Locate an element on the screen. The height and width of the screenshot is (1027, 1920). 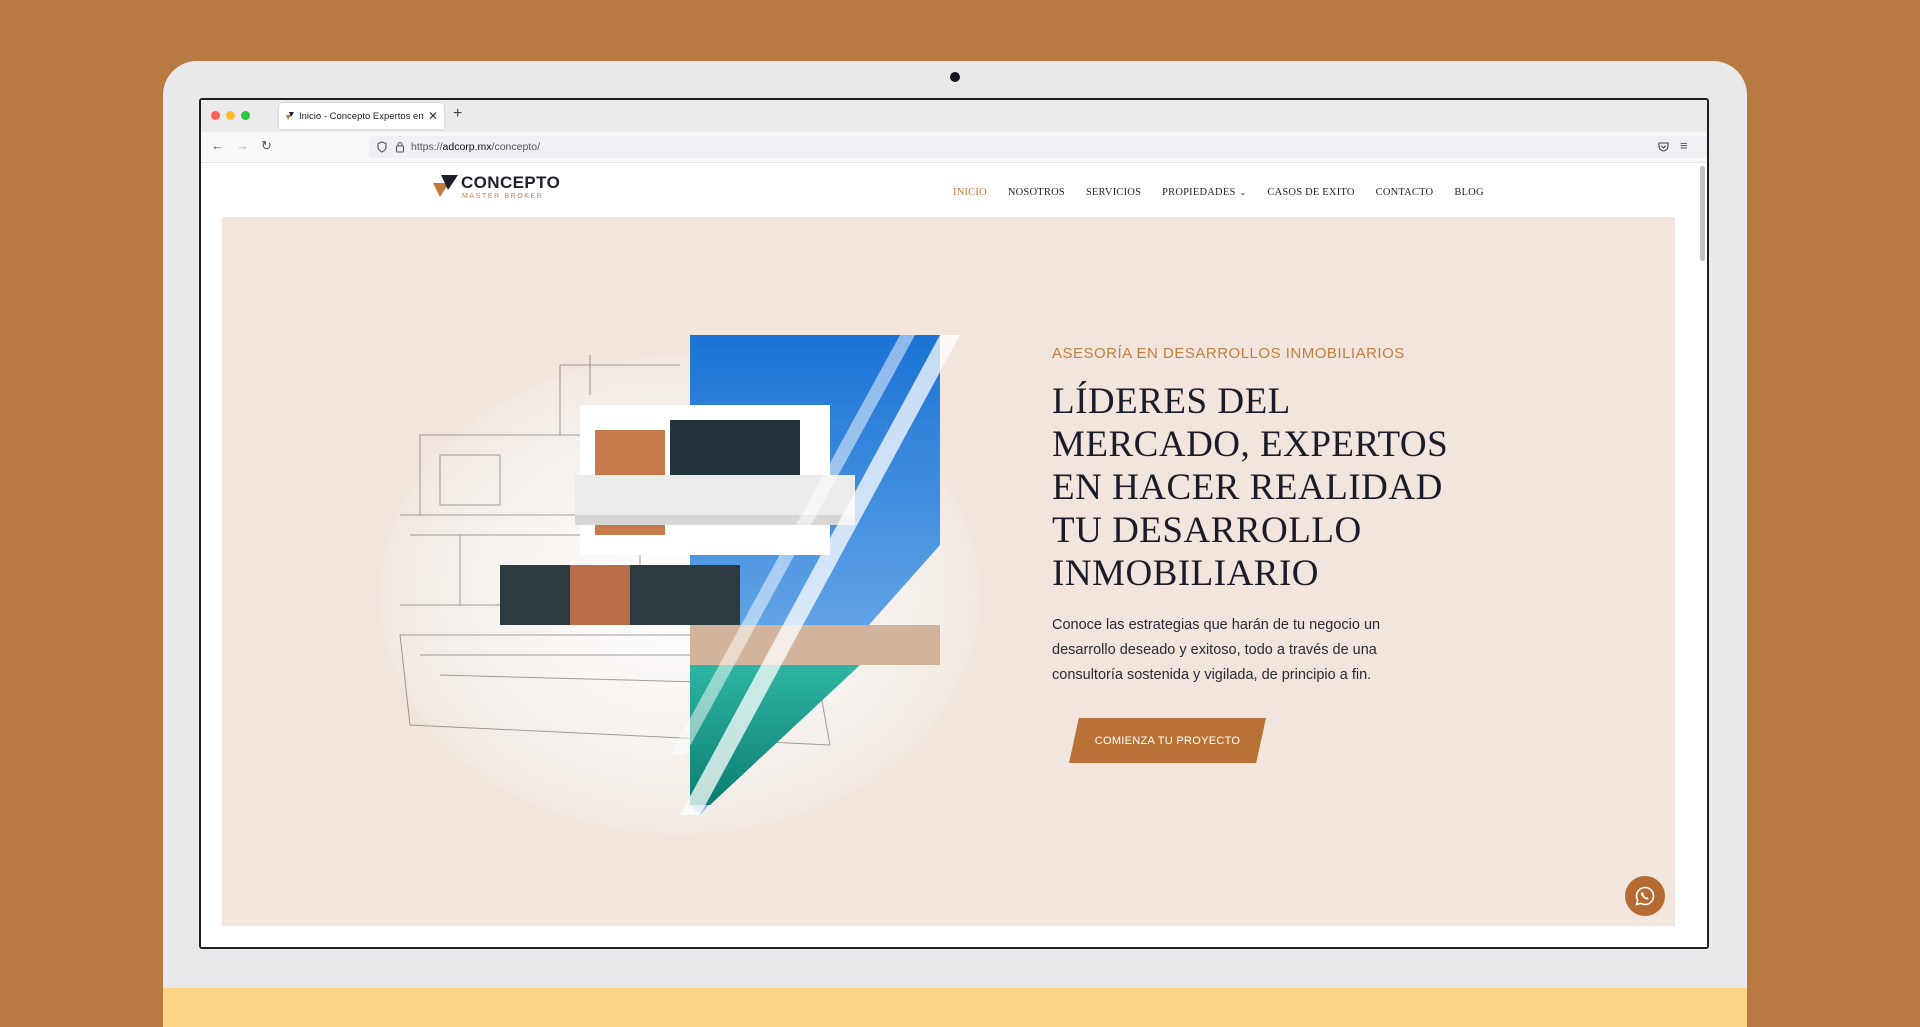
url-text: https://adcorp.mx/concepto/ is located at coordinates (475, 147).